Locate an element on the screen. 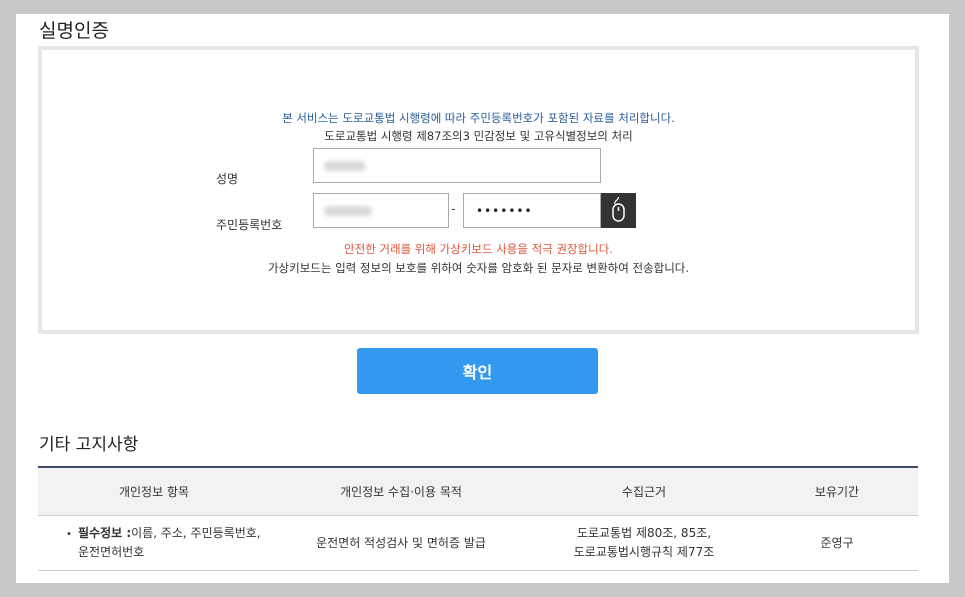 The height and width of the screenshot is (597, 965). basis-line-2: 도로교통법시행규칙 제77조 is located at coordinates (644, 552).